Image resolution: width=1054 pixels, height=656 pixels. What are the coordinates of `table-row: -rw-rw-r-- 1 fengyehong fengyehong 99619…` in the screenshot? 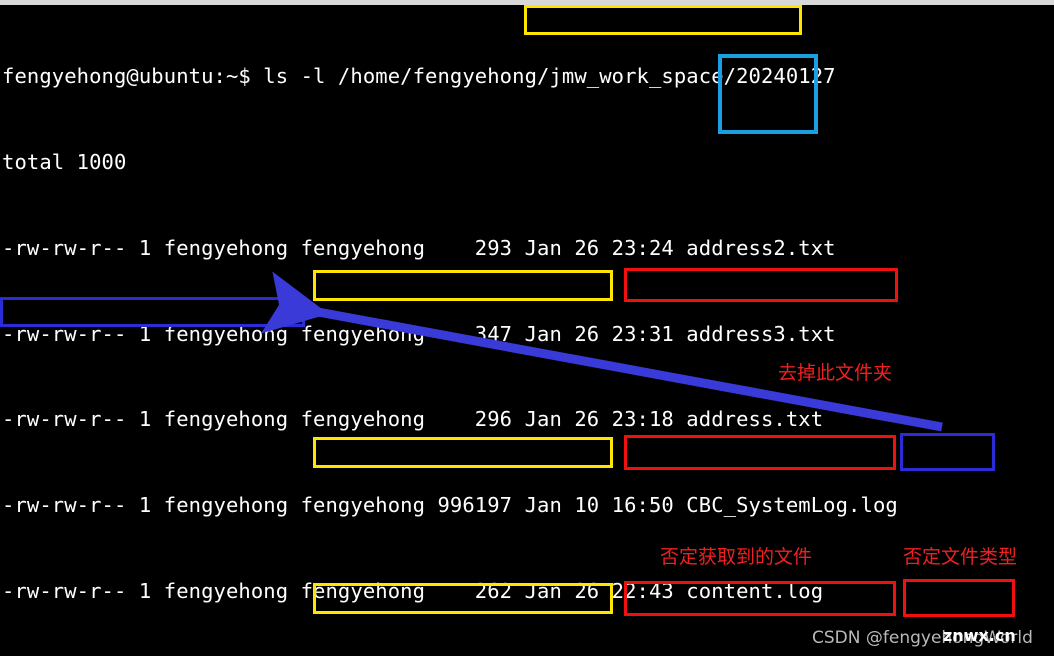 It's located at (450, 505).